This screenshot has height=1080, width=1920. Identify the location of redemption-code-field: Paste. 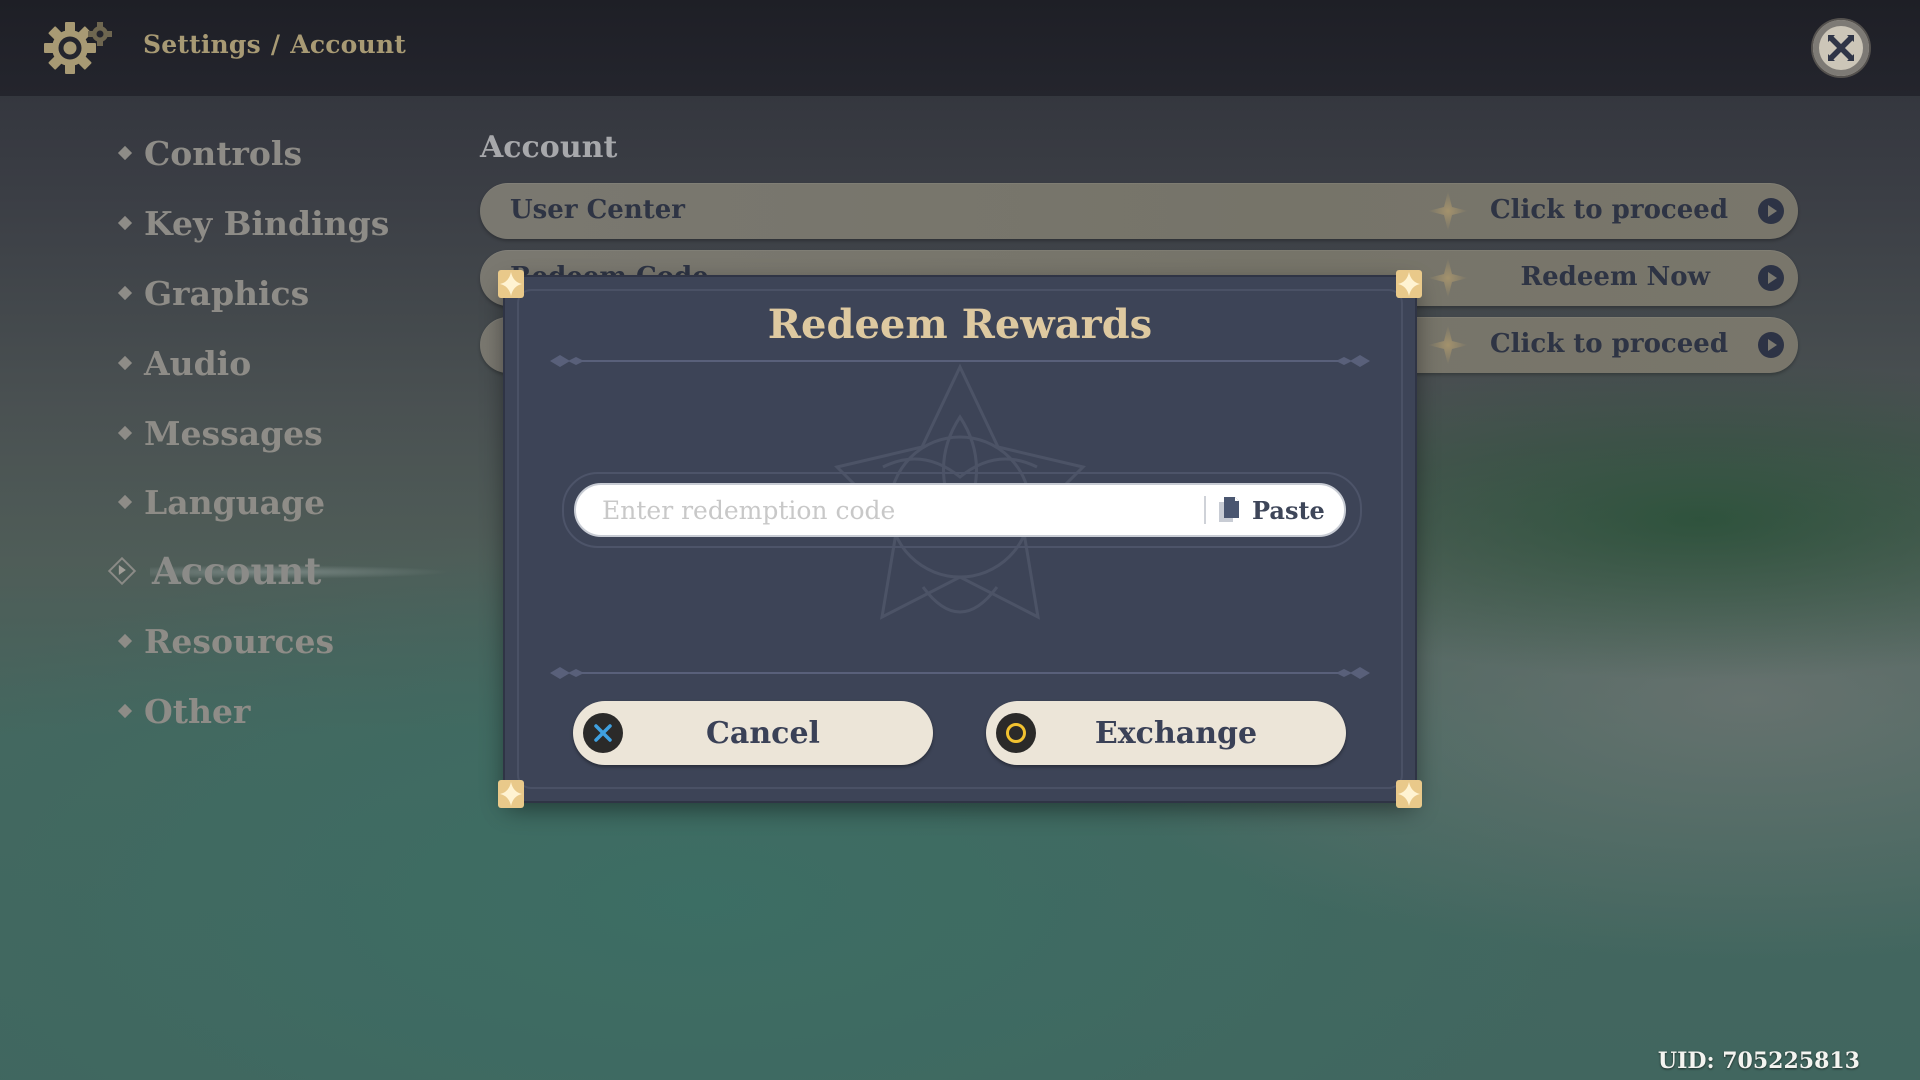
(960, 510).